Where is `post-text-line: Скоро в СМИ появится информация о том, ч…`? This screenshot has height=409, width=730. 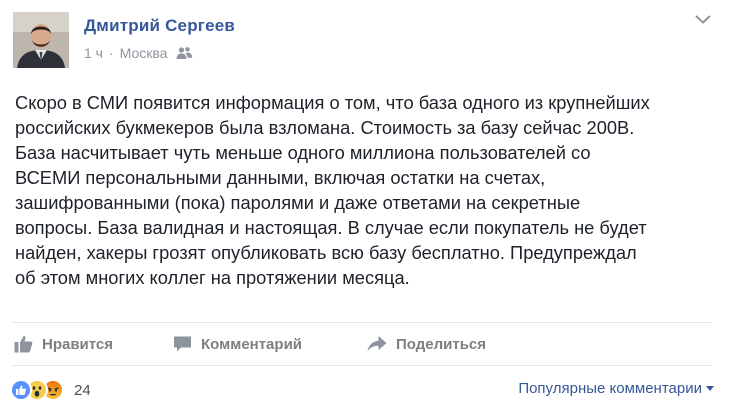
post-text-line: Скоро в СМИ появится информация о том, ч… is located at coordinates (332, 102).